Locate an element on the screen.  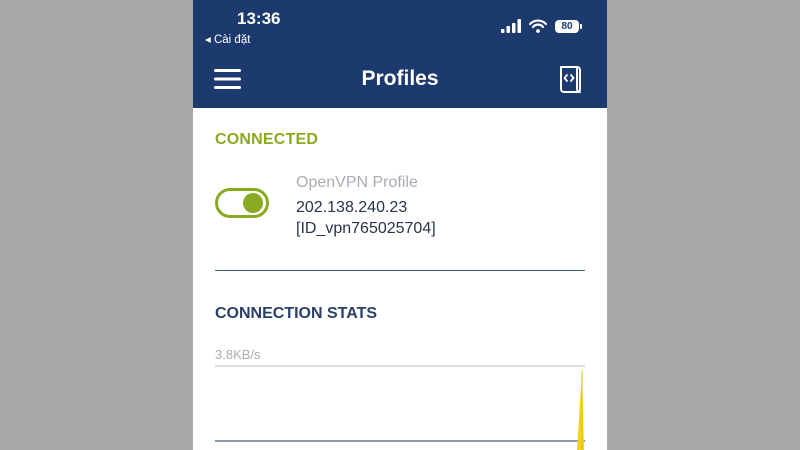
battery-icon: 80 is located at coordinates (568, 26).